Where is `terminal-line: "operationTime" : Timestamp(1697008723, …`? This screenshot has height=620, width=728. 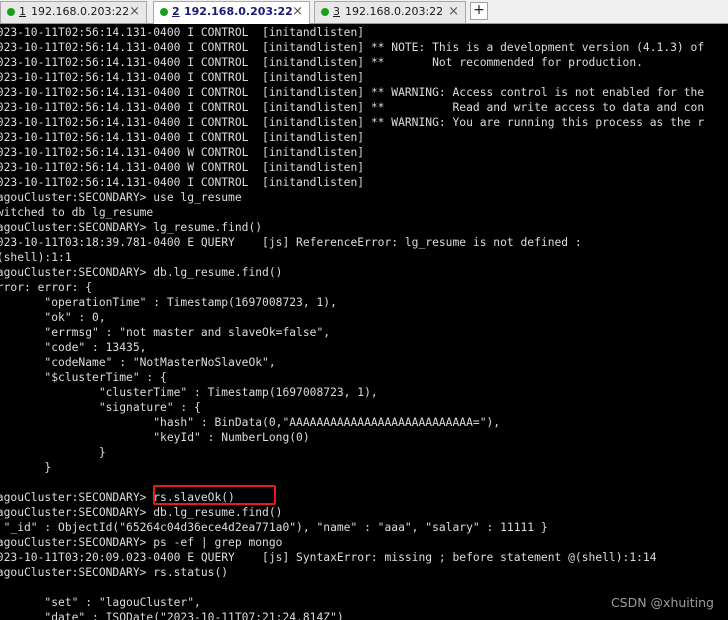
terminal-line: "operationTime" : Timestamp(1697008723, … is located at coordinates (168, 302).